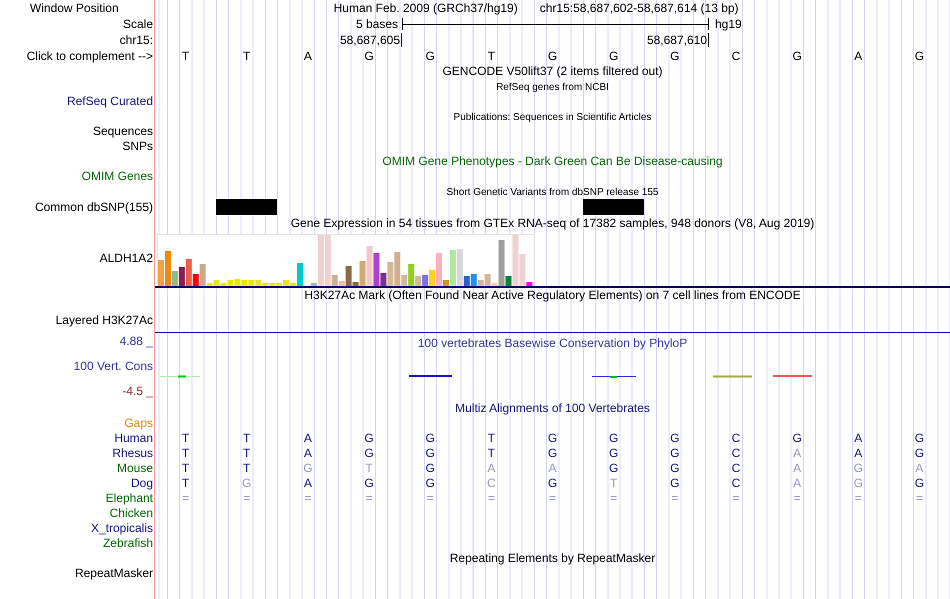  Describe the element at coordinates (134, 468) in the screenshot. I see `species-label: Mouse` at that location.